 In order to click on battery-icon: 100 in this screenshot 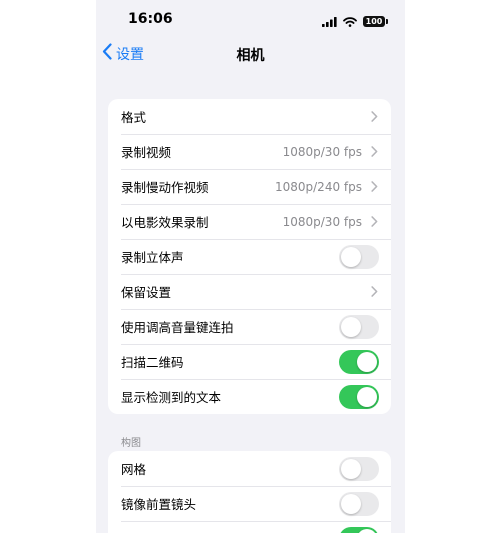, I will do `click(375, 21)`.